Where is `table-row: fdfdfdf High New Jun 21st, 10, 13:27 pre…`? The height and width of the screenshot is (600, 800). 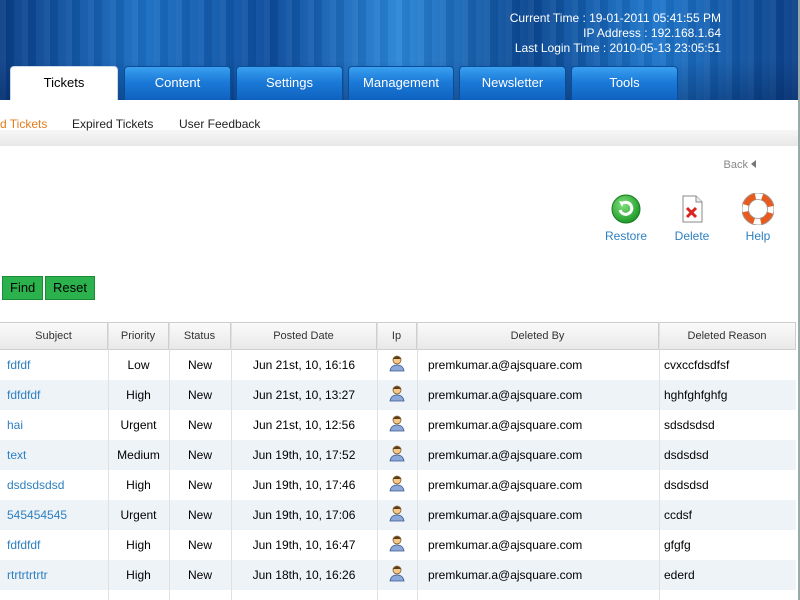
table-row: fdfdfdf High New Jun 21st, 10, 13:27 pre… is located at coordinates (398, 395).